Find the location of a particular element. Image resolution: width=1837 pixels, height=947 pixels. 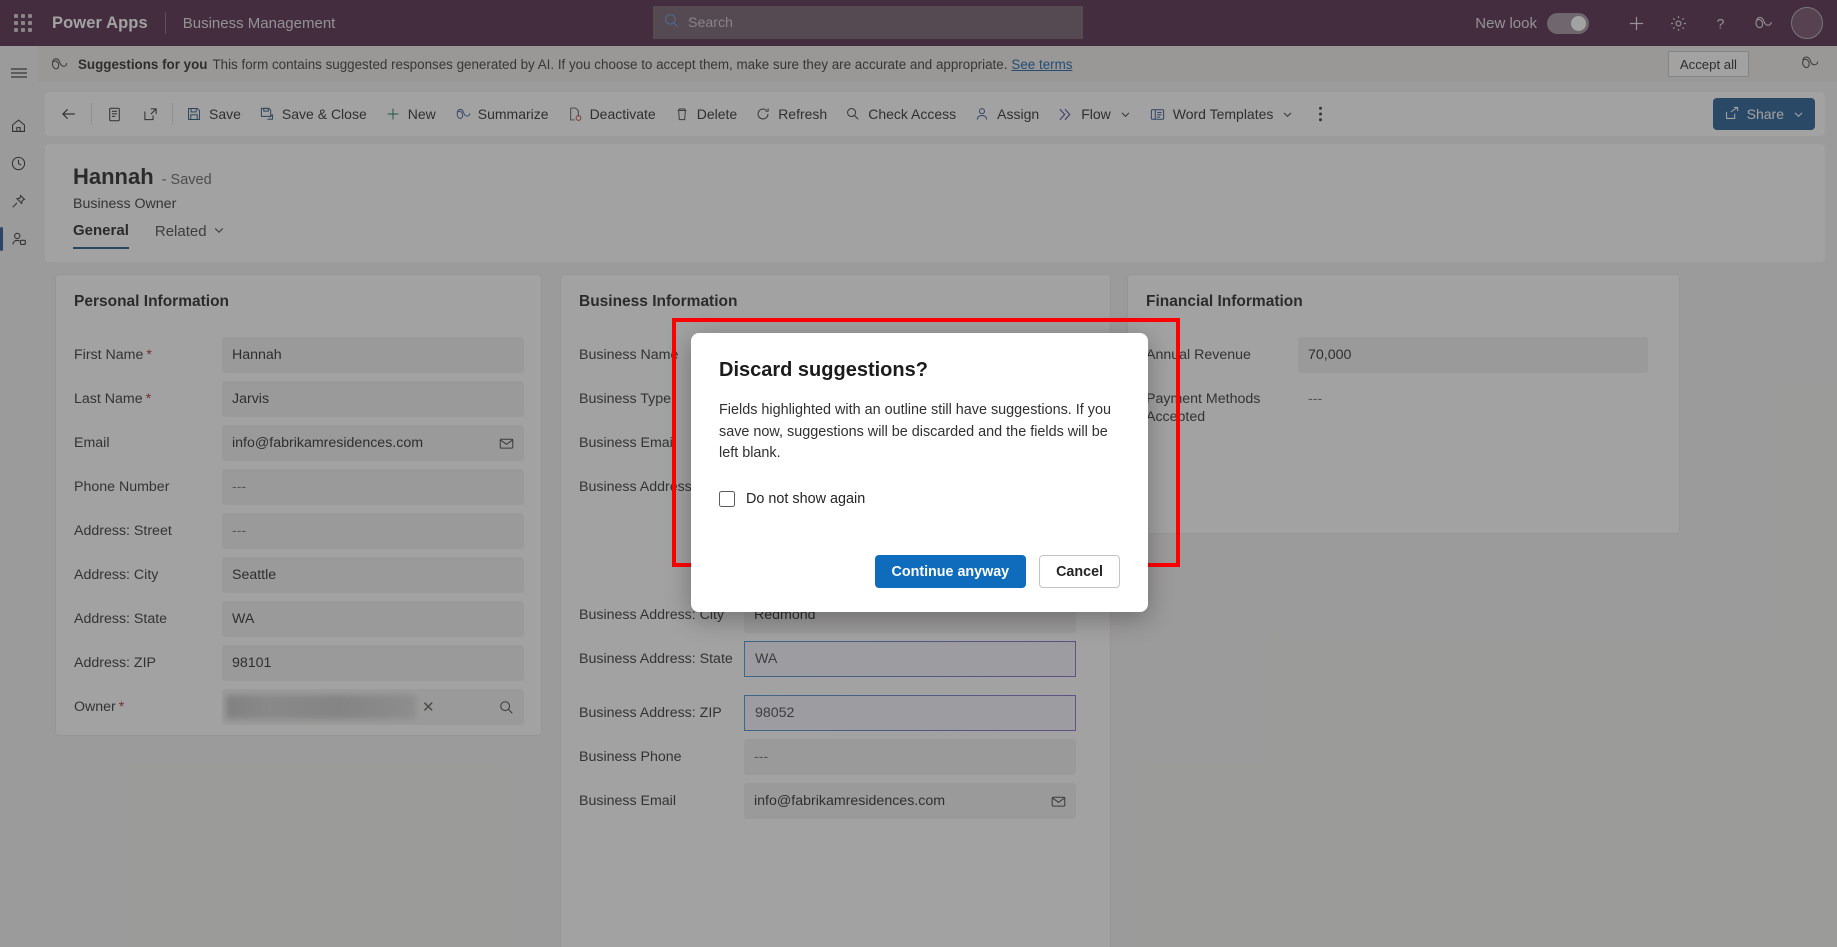

continue-anyway-button: Continue anyway is located at coordinates (950, 571).